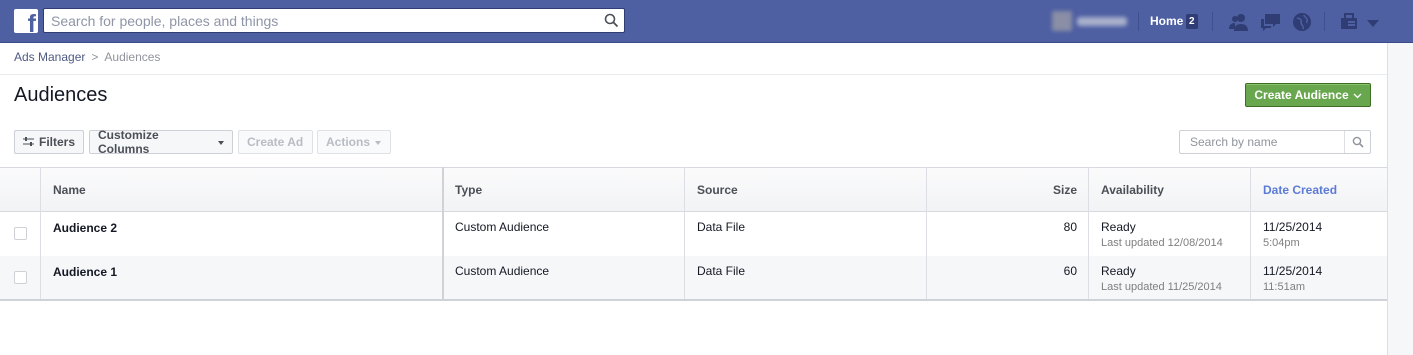 Image resolution: width=1413 pixels, height=355 pixels. I want to click on create-audience-label: Create Audience, so click(1301, 95).